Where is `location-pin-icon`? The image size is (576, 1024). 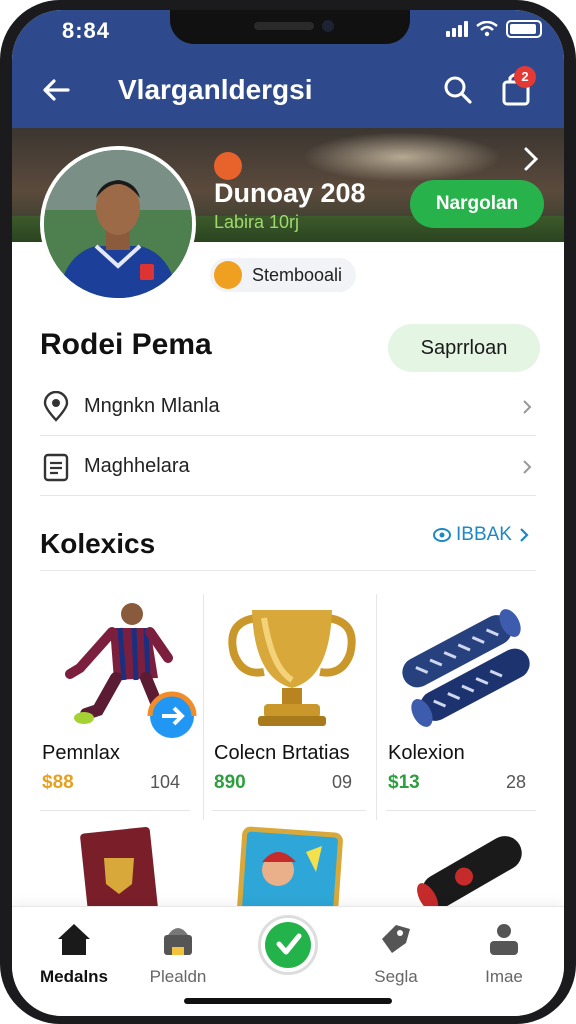 location-pin-icon is located at coordinates (56, 406).